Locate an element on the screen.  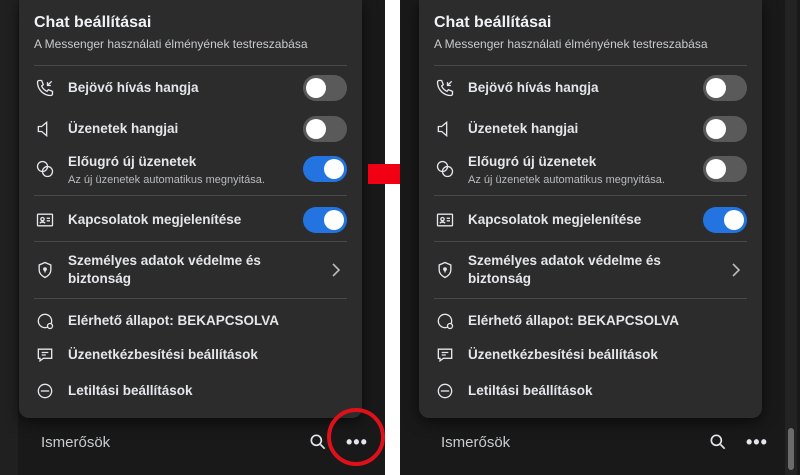
more-icon: ••• is located at coordinates (759, 442).